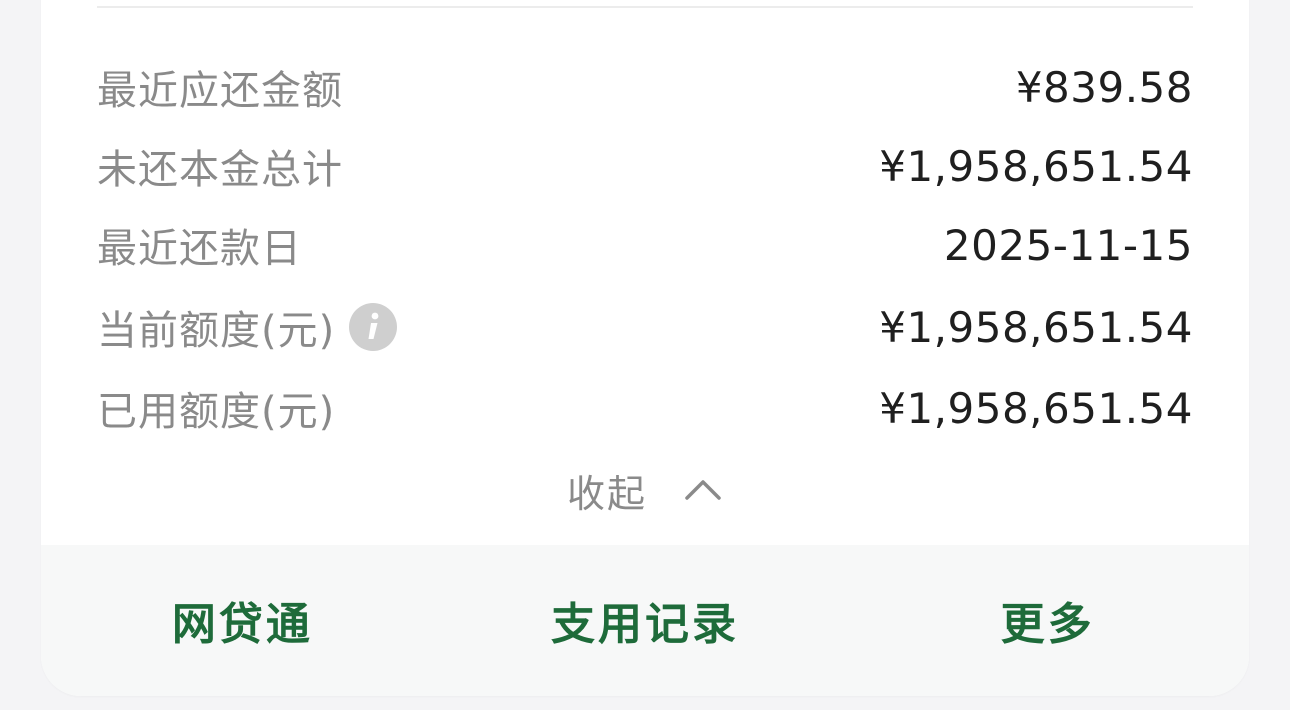 This screenshot has width=1290, height=710. What do you see at coordinates (645, 327) in the screenshot?
I see `row-current-limit: 当前额度(元) ¥1,958,651.54` at bounding box center [645, 327].